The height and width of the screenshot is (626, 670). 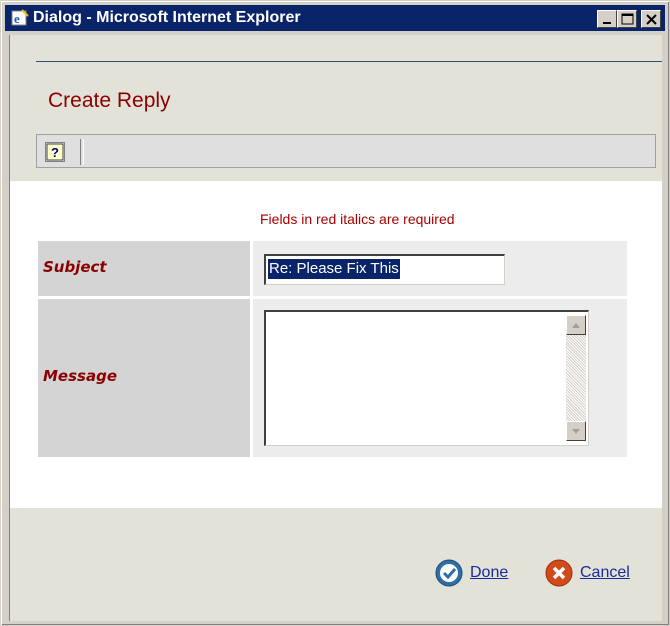 I want to click on subject-label: Subject, so click(x=75, y=267).